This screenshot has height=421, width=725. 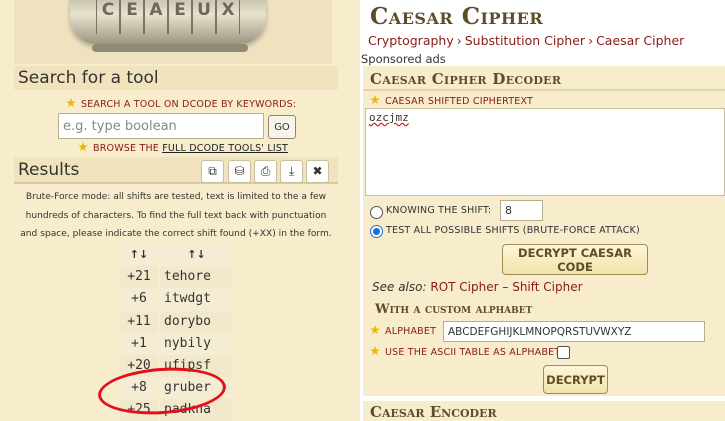 What do you see at coordinates (196, 321) in the screenshot?
I see `plaintext-cell: dorybo` at bounding box center [196, 321].